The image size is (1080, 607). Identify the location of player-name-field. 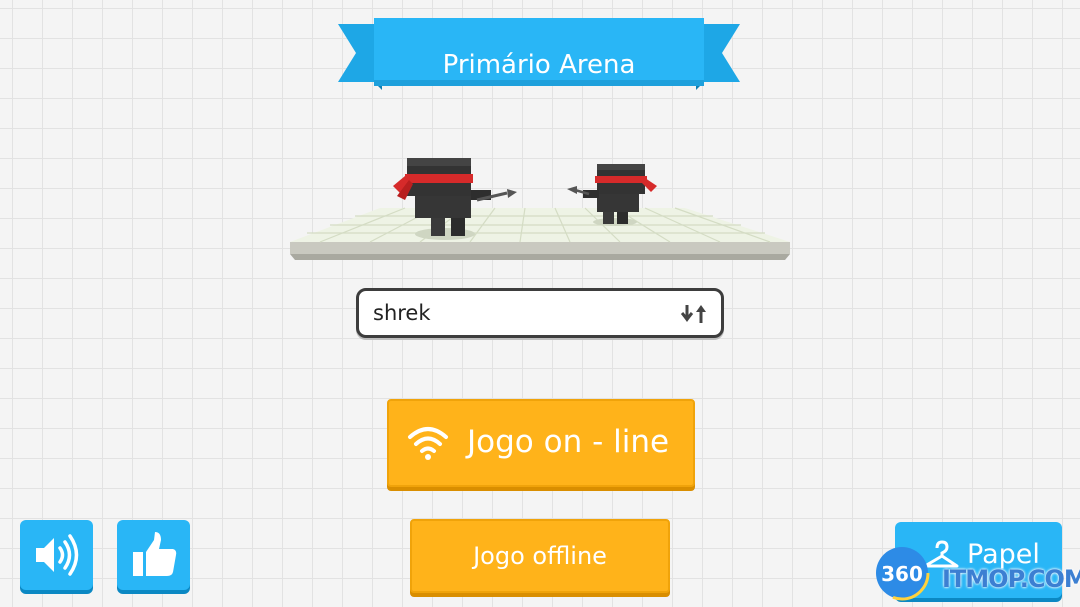
(540, 313).